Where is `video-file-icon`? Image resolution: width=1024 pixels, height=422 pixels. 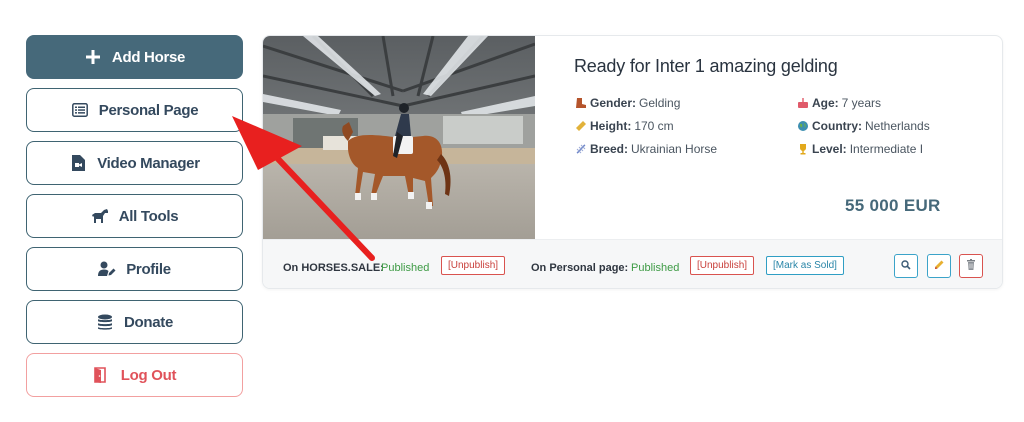
video-file-icon is located at coordinates (78, 163).